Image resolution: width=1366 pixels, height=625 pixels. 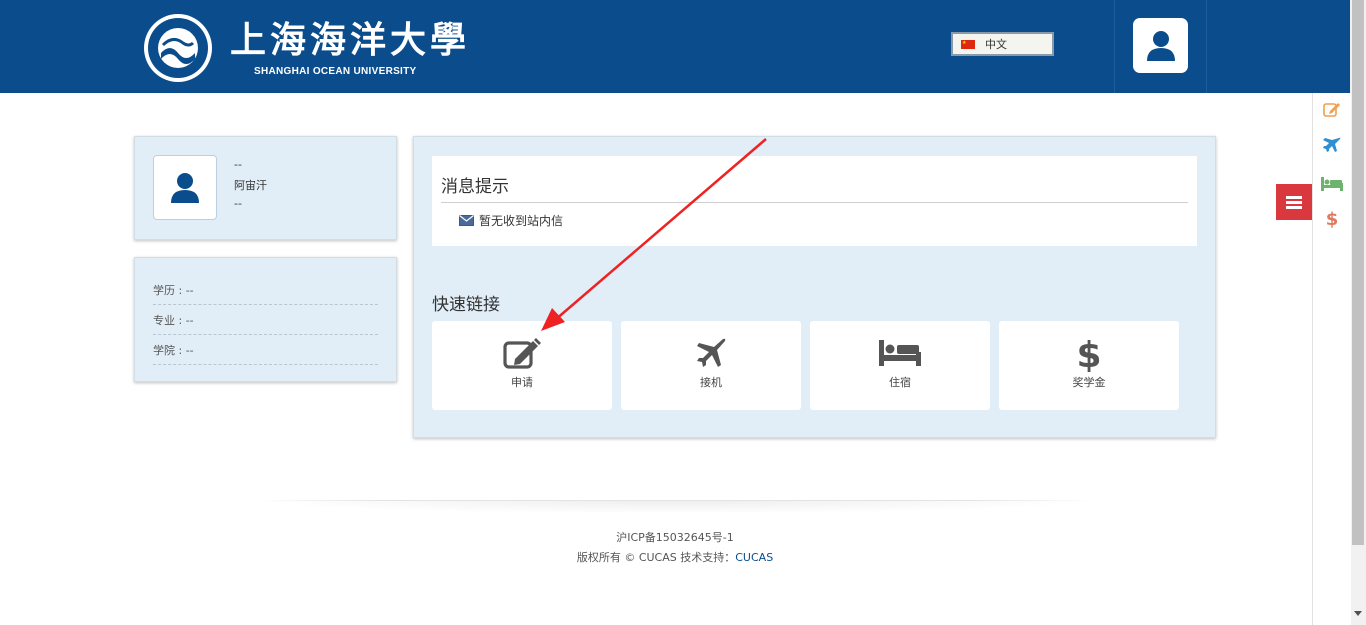 I want to click on scrollbar-thumb, so click(x=1358, y=272).